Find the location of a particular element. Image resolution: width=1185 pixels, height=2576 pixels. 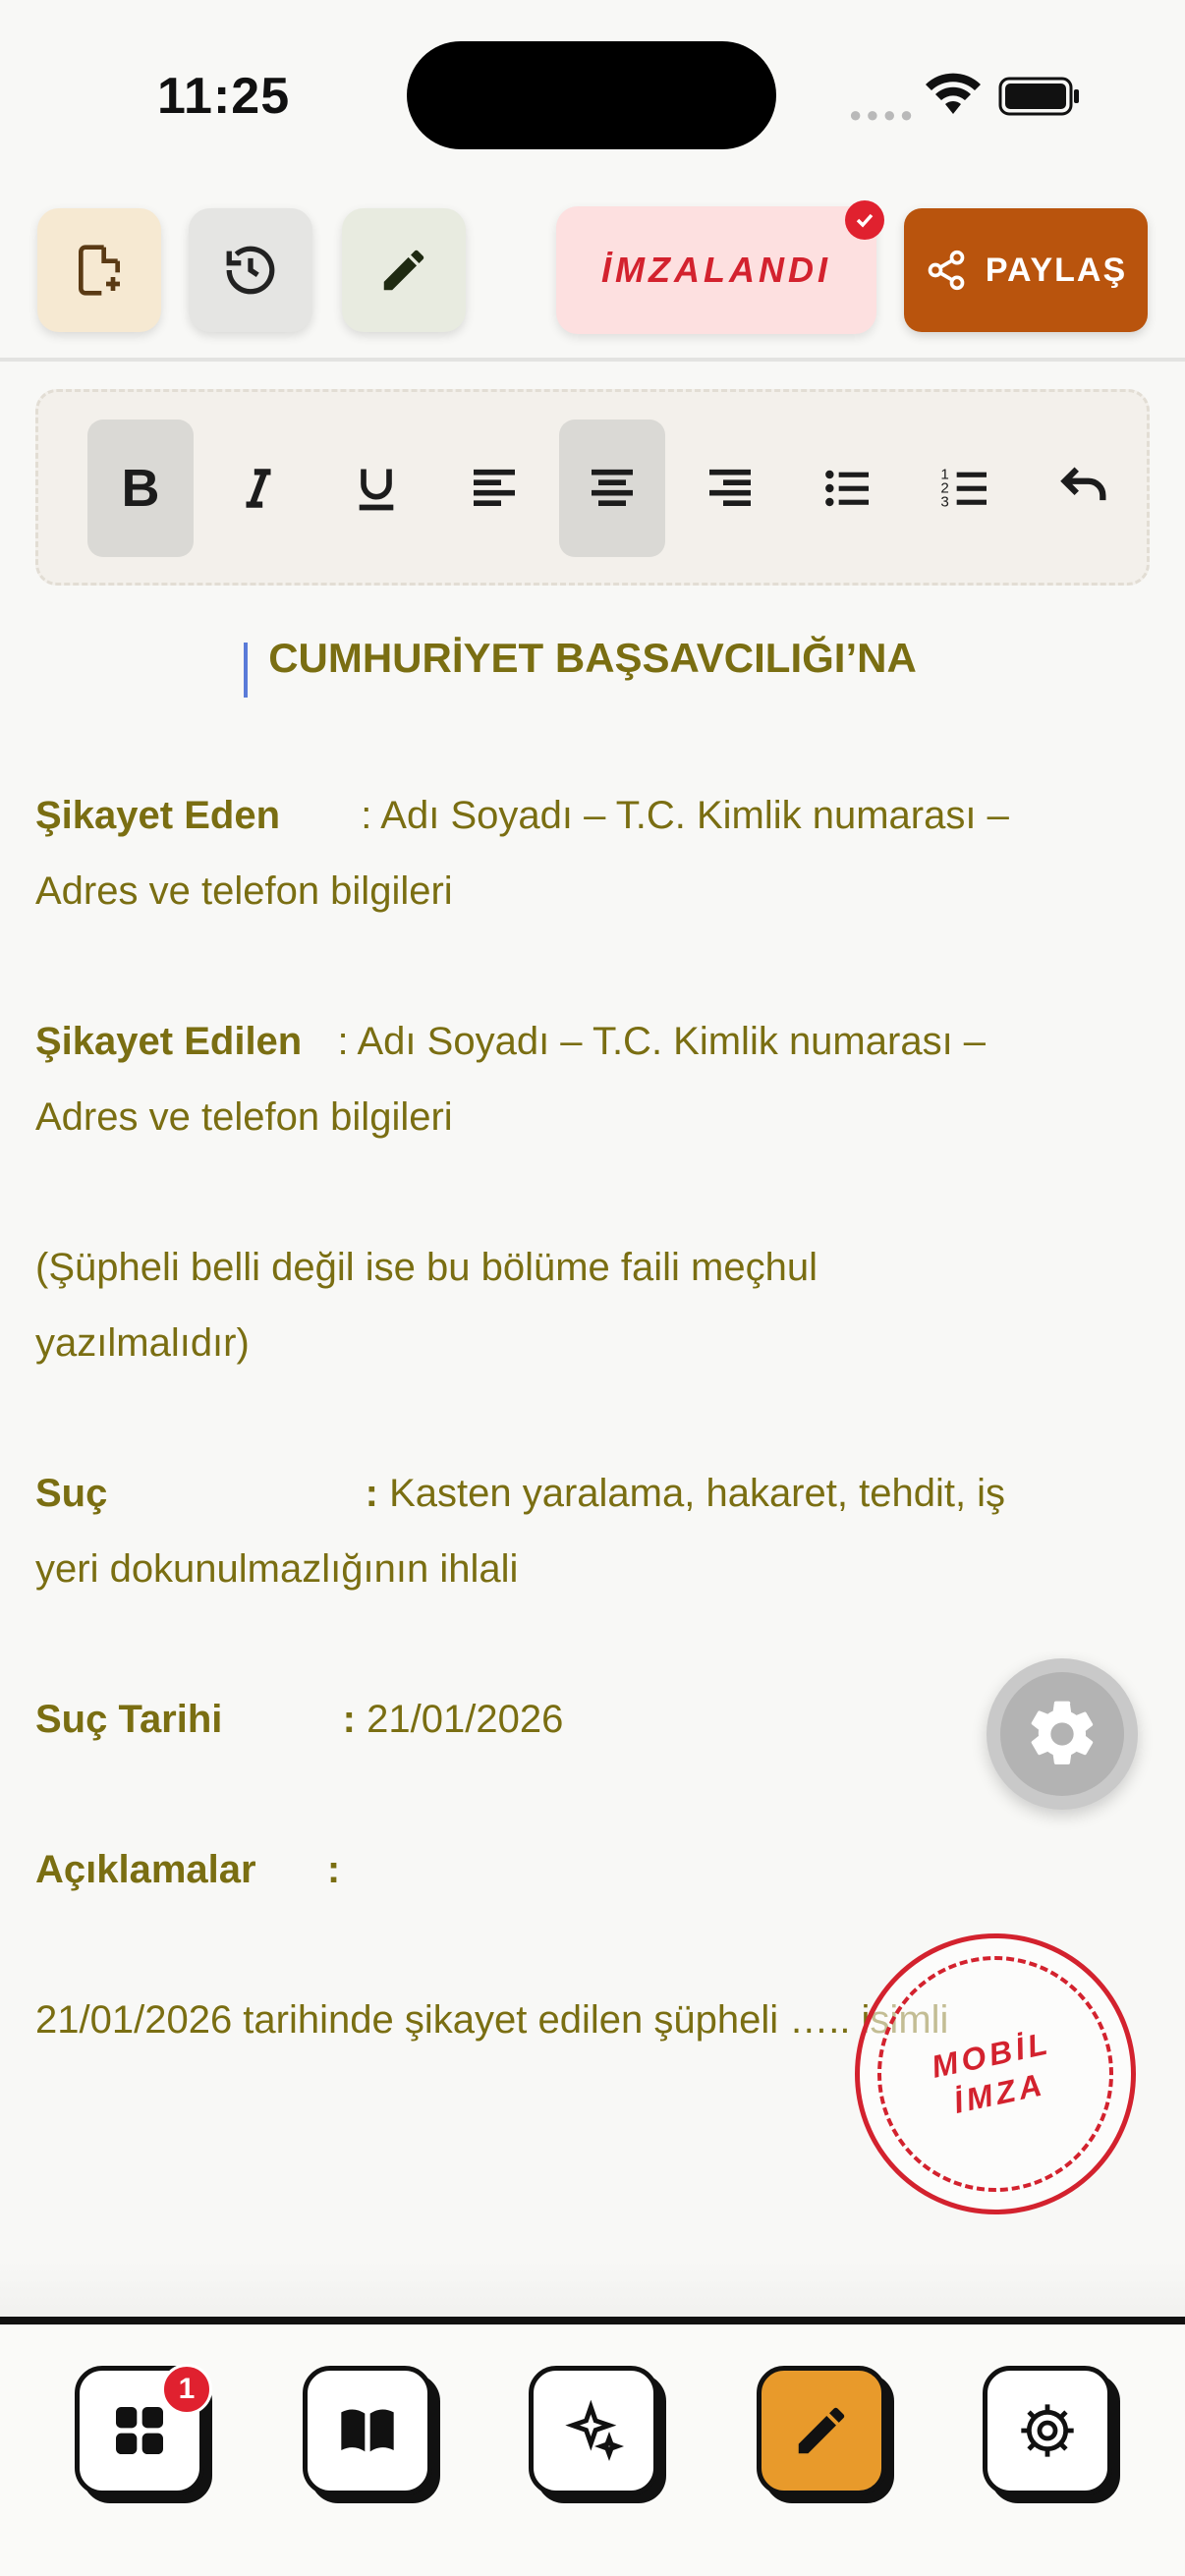

numbered-list-button: 123 is located at coordinates (966, 488).